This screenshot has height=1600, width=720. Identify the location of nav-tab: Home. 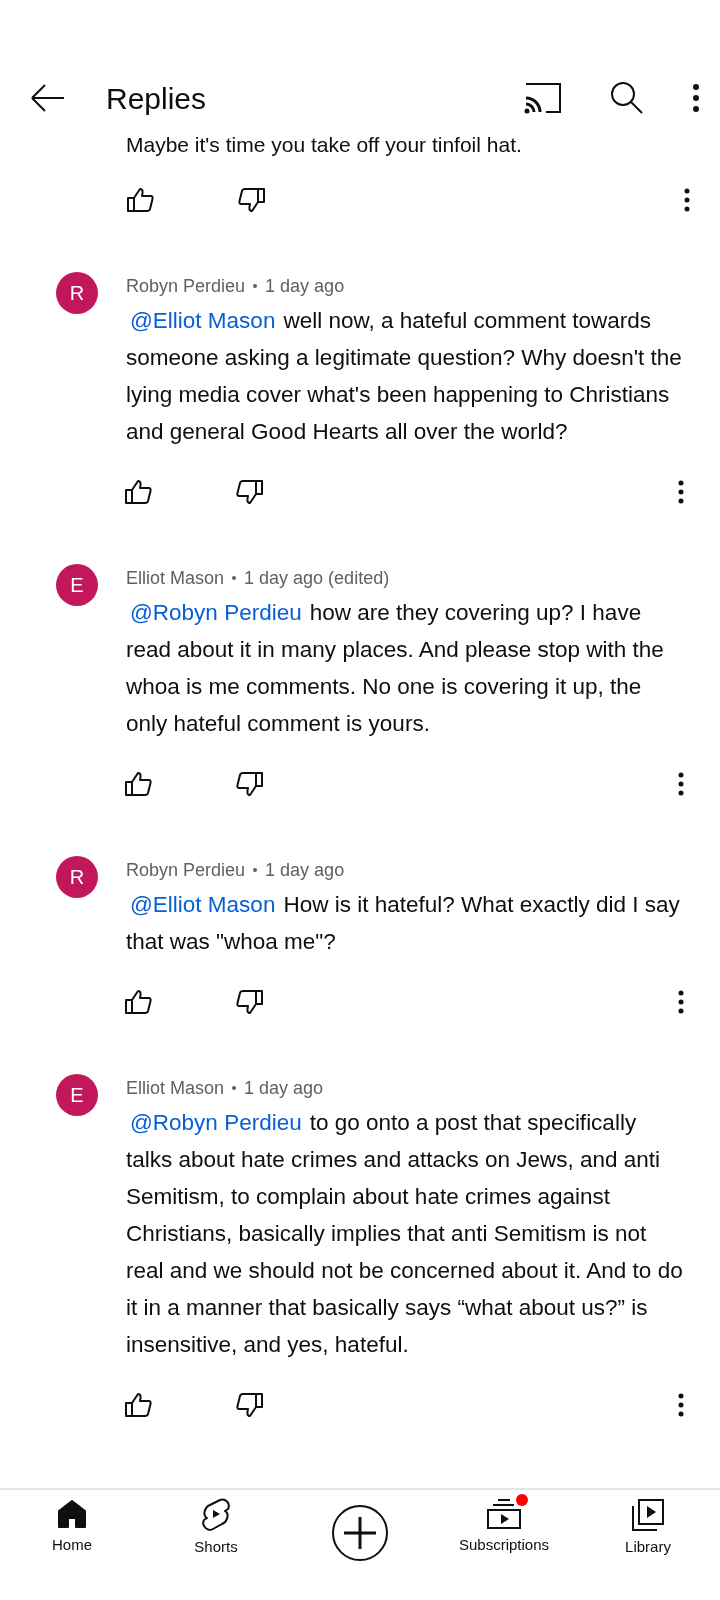
(72, 1527).